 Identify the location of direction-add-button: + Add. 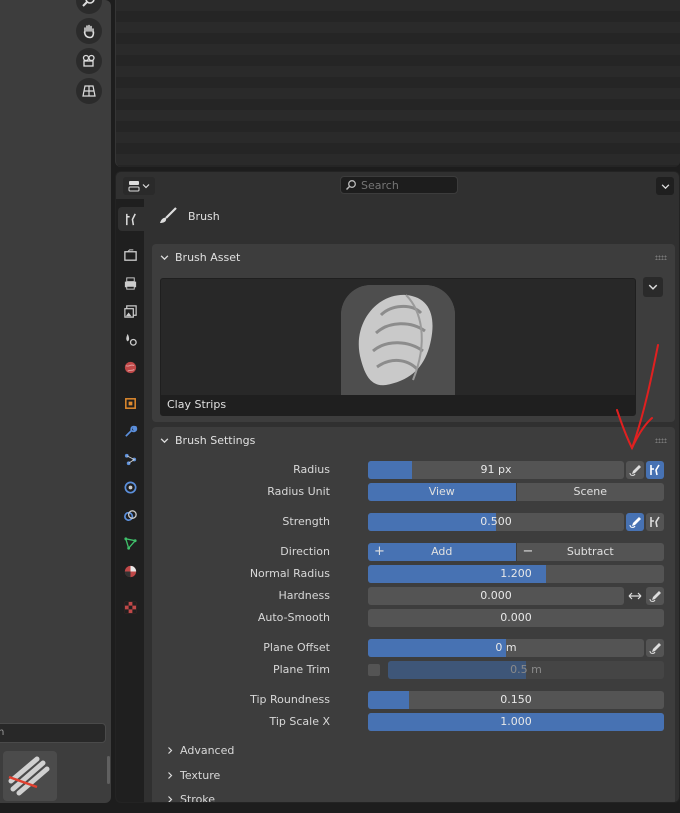
(442, 552).